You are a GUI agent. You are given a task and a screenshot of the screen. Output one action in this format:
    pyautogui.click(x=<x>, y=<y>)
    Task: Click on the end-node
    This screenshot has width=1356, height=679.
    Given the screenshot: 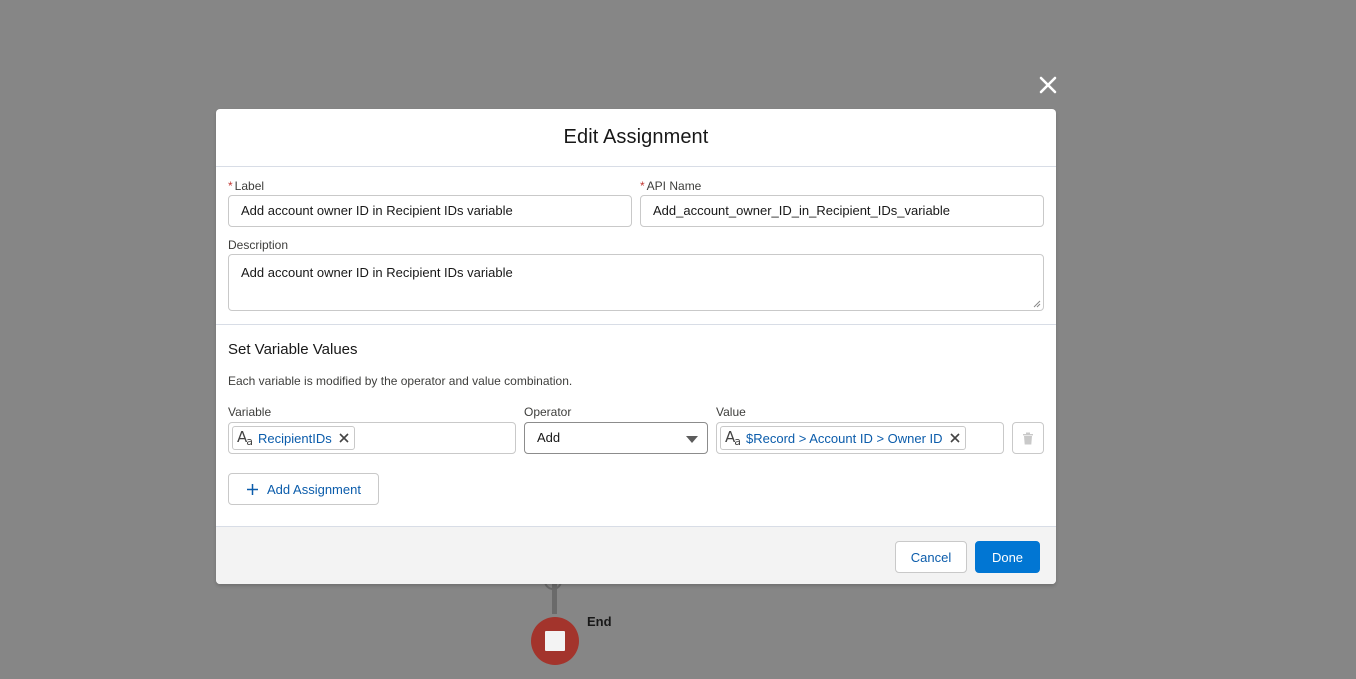 What is the action you would take?
    pyautogui.click(x=555, y=641)
    